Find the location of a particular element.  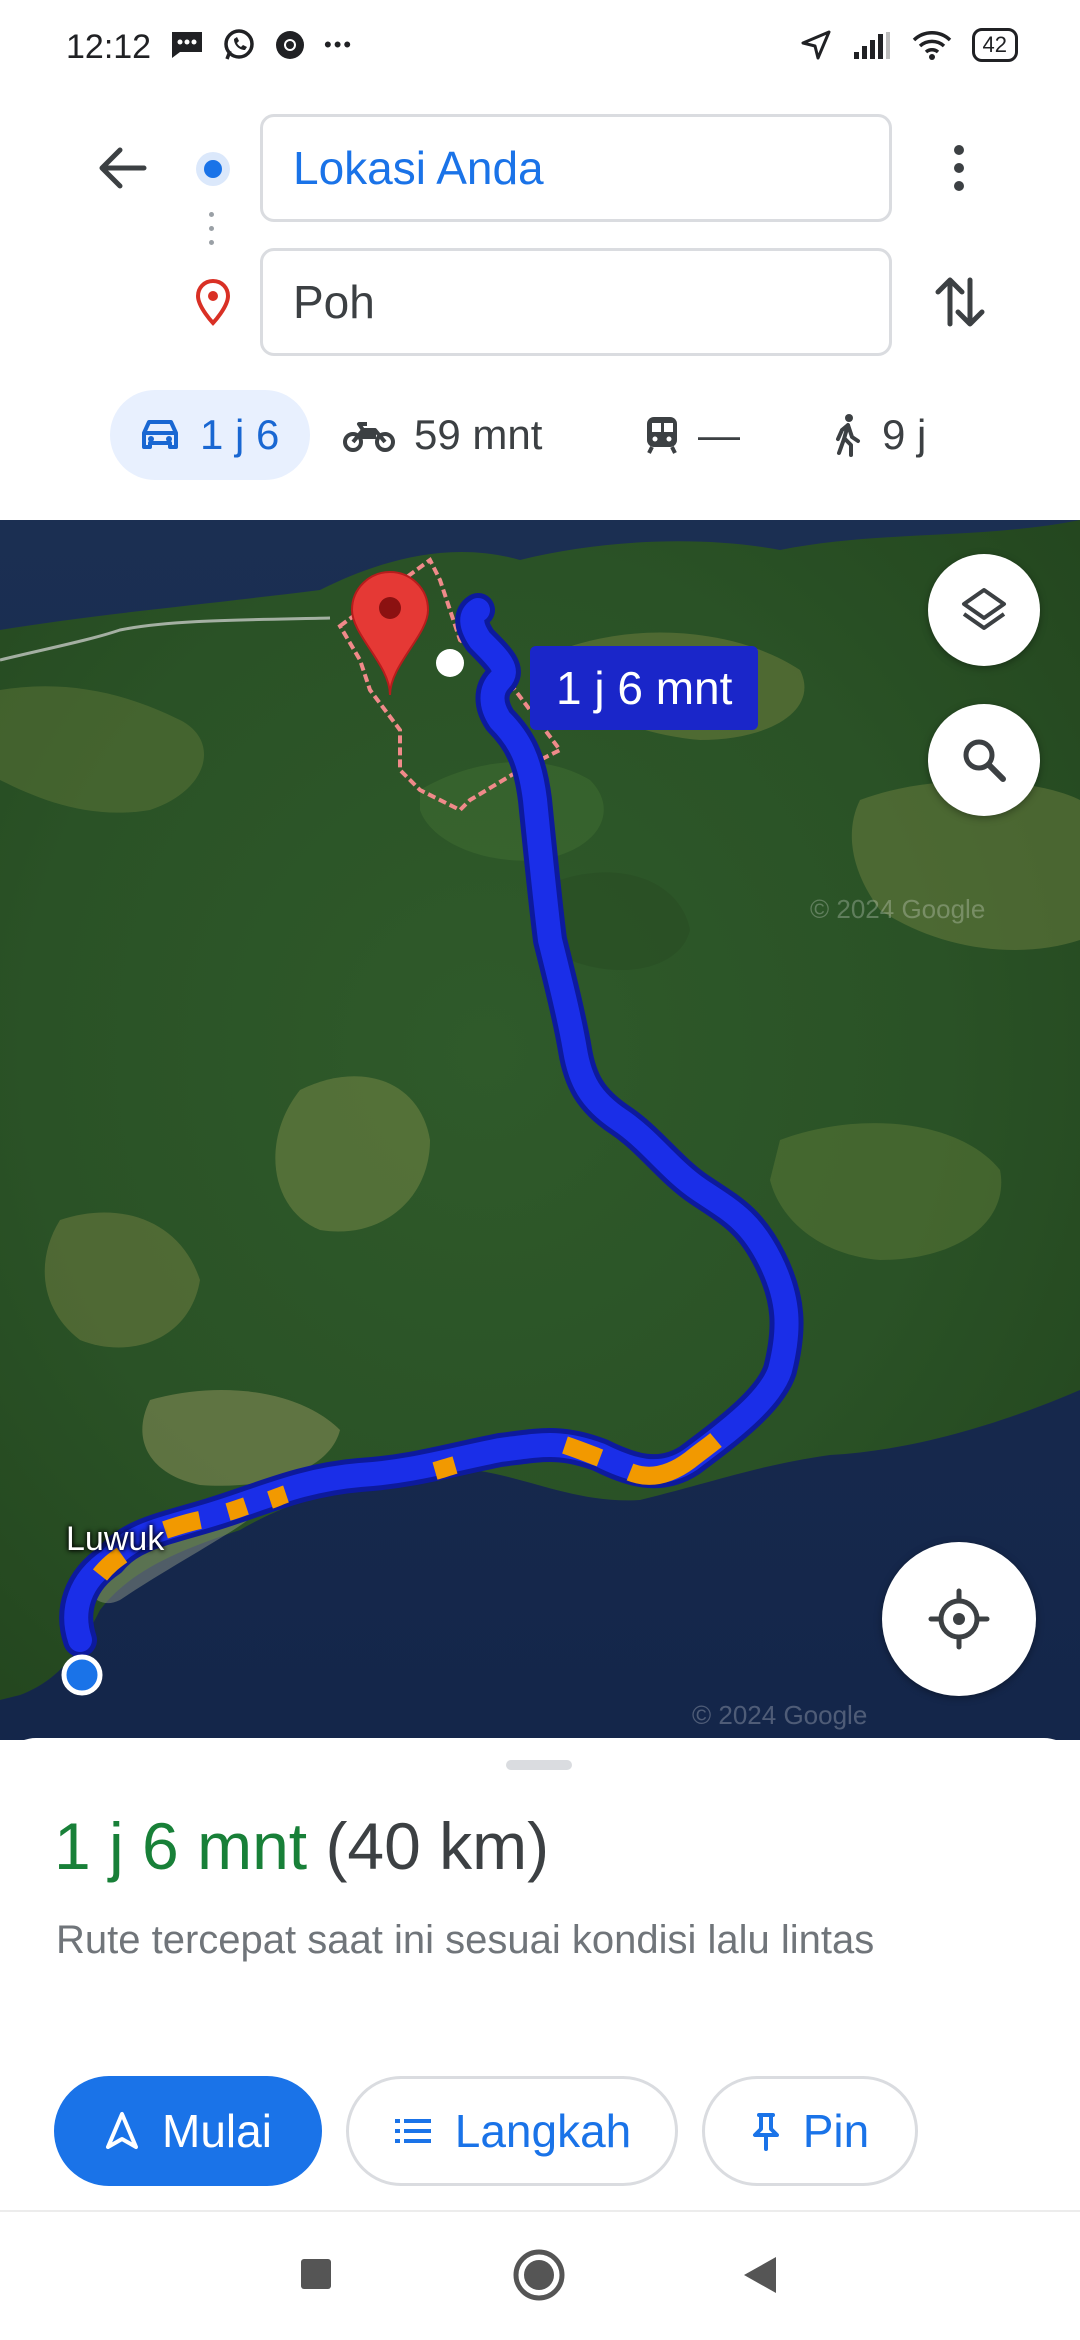

more-options-icon is located at coordinates (959, 168).